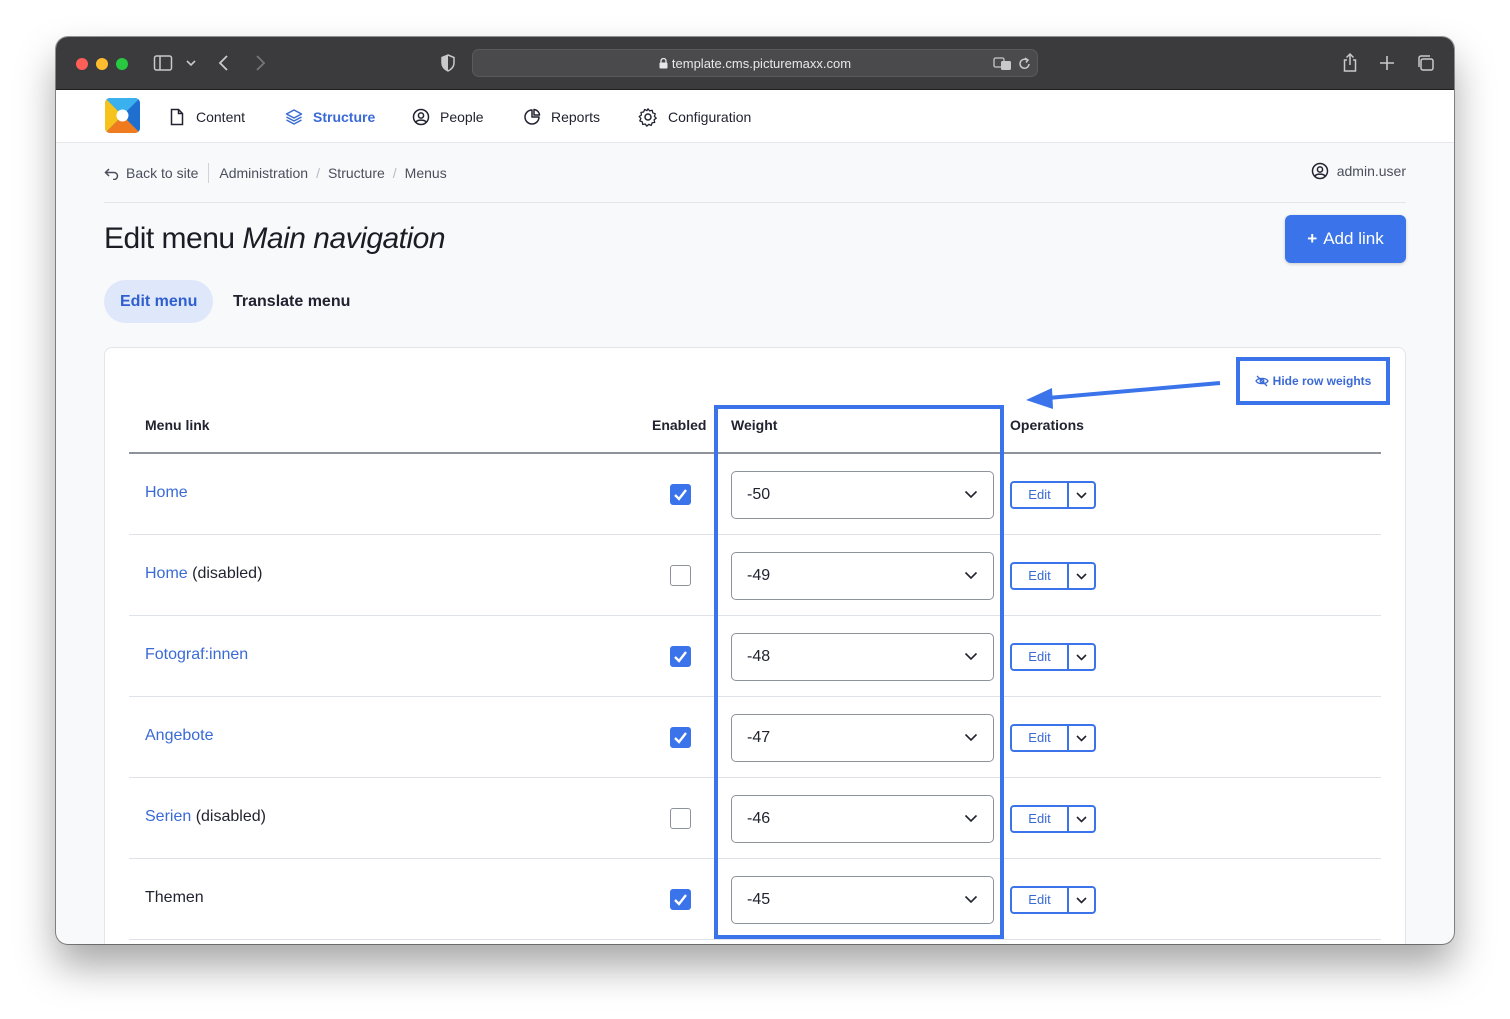  I want to click on layers-icon, so click(294, 116).